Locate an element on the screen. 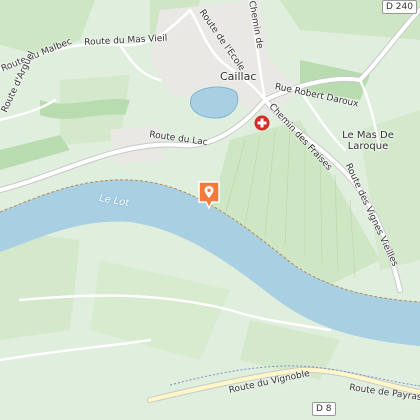 This screenshot has height=420, width=420. road-shield-d240: D 240 is located at coordinates (399, 7).